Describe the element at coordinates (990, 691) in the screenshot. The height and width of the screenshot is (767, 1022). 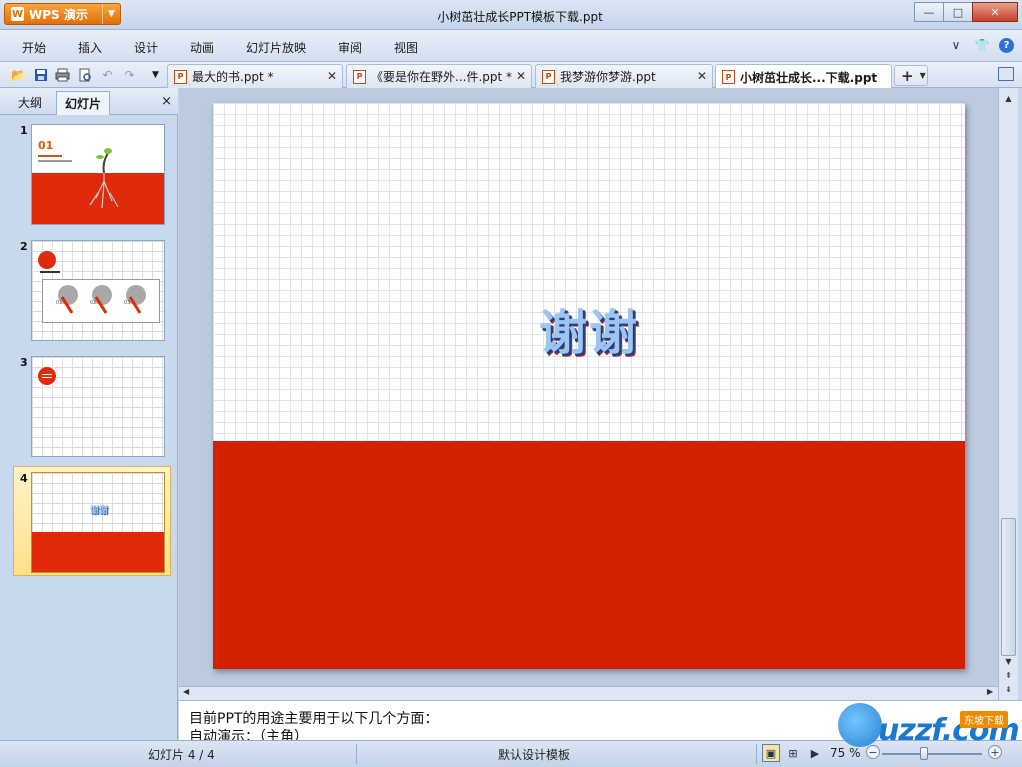
I see `scroll-right-icon: ▶` at that location.